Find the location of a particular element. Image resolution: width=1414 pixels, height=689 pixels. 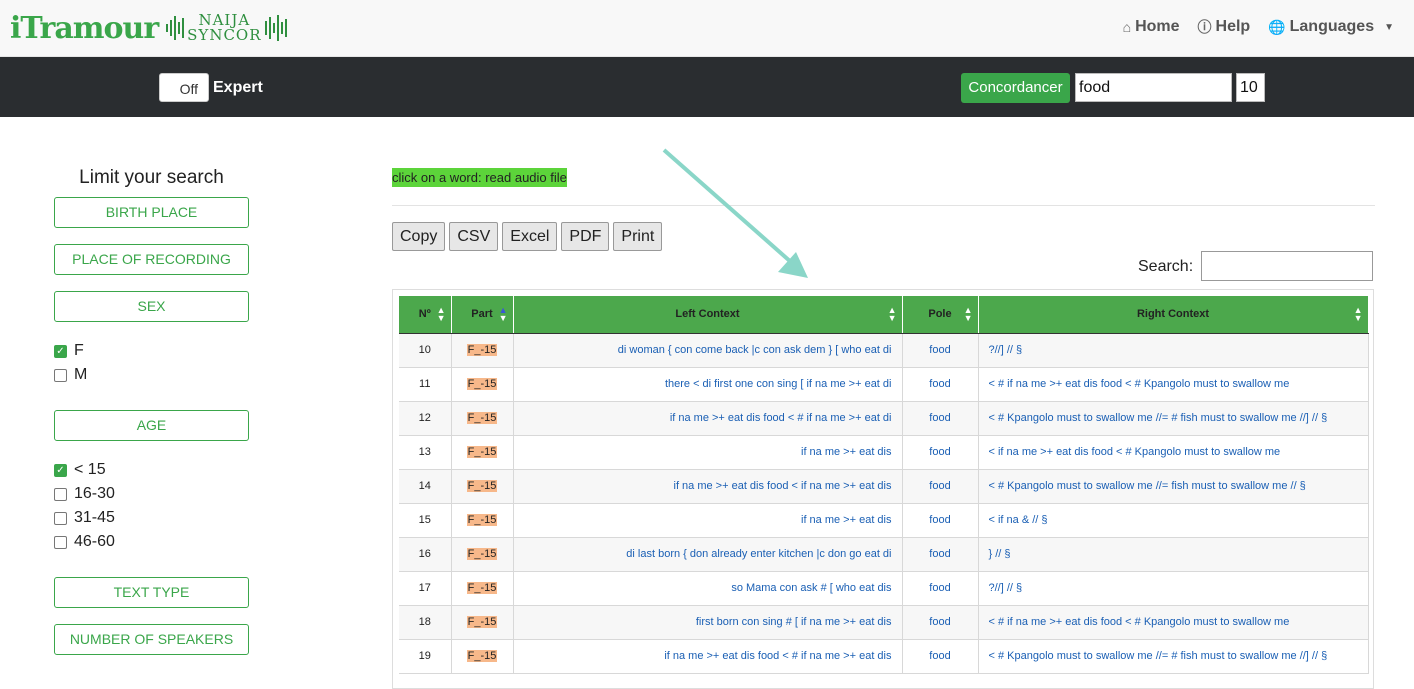

cell-right-context: } // § is located at coordinates (1173, 554).